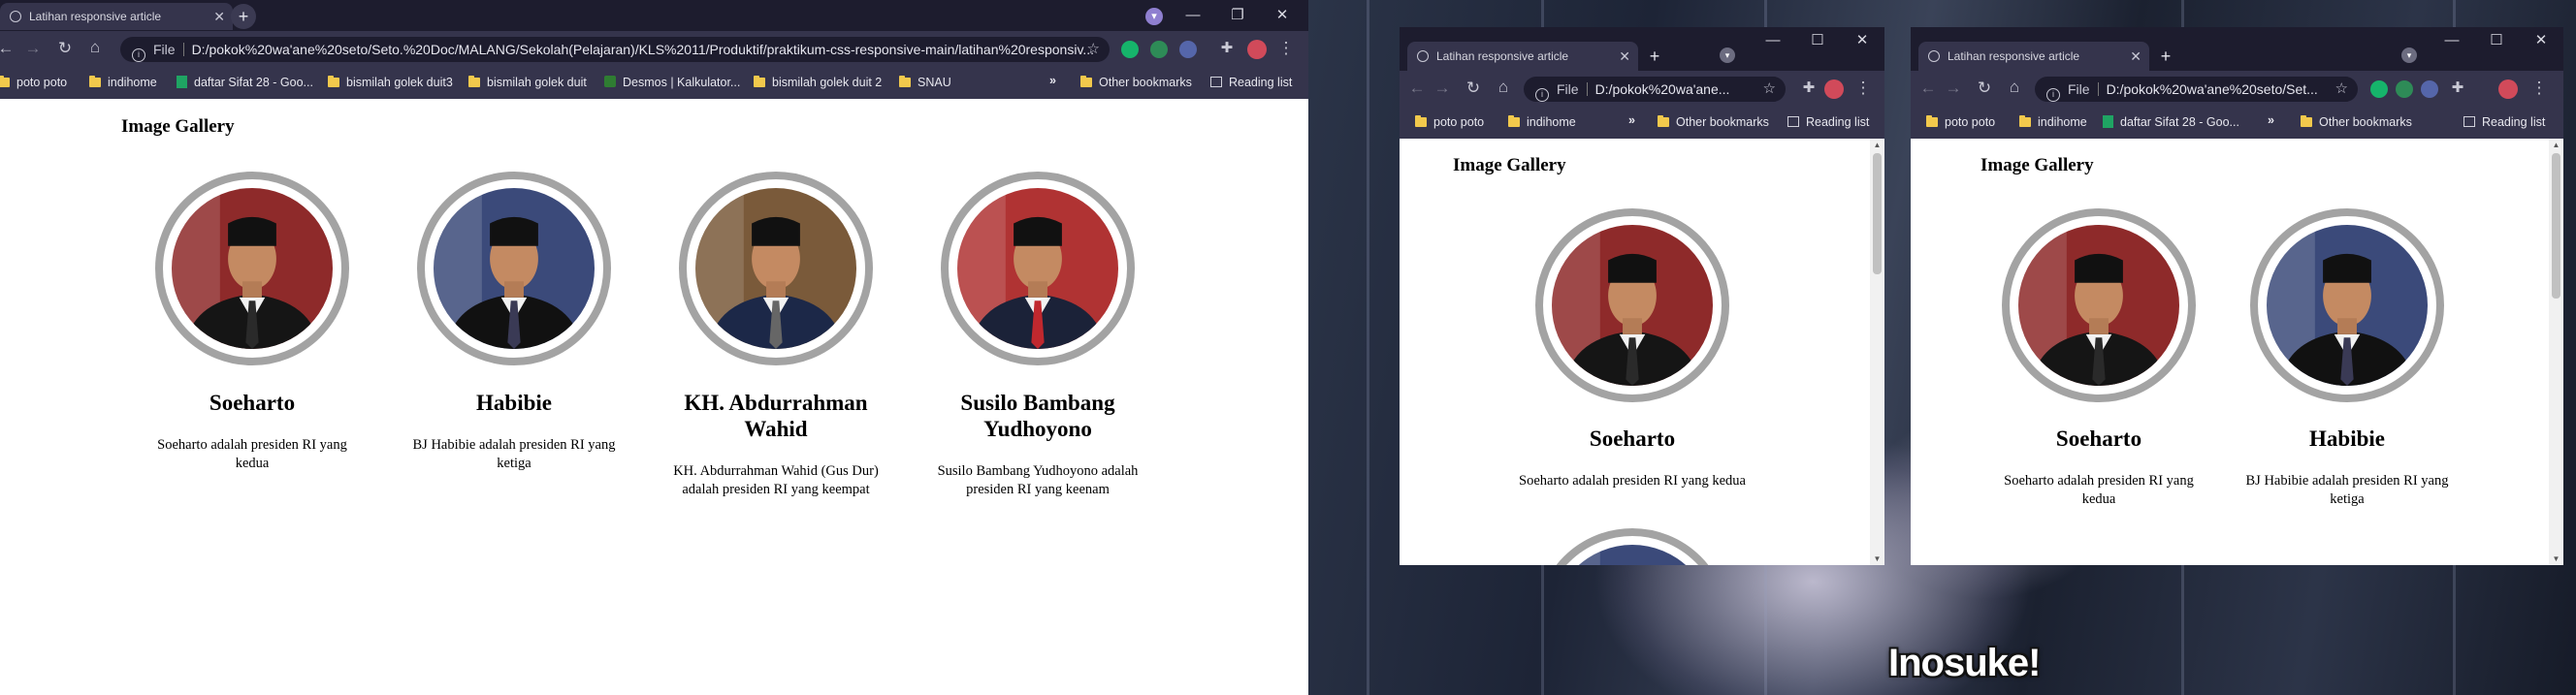  I want to click on person-name: Soeharto, so click(1632, 439).